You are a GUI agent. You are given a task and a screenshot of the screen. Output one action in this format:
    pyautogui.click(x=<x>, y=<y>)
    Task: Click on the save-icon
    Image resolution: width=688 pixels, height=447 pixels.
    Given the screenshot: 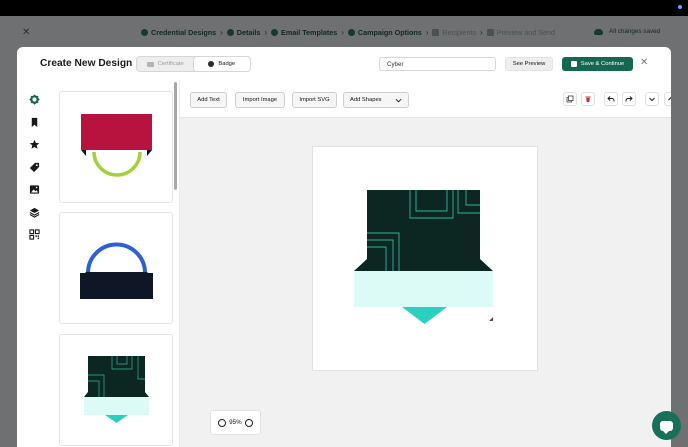 What is the action you would take?
    pyautogui.click(x=573, y=64)
    